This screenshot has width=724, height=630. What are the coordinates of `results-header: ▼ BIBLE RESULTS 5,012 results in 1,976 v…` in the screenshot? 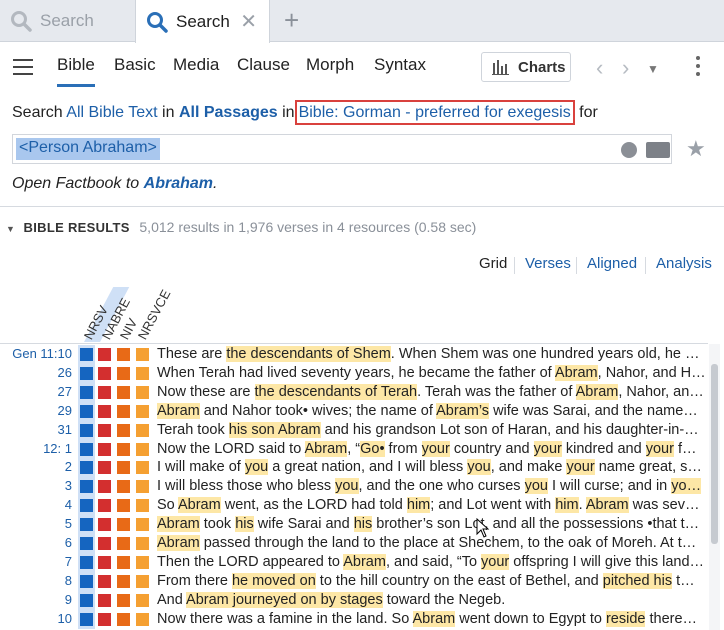 It's located at (241, 227).